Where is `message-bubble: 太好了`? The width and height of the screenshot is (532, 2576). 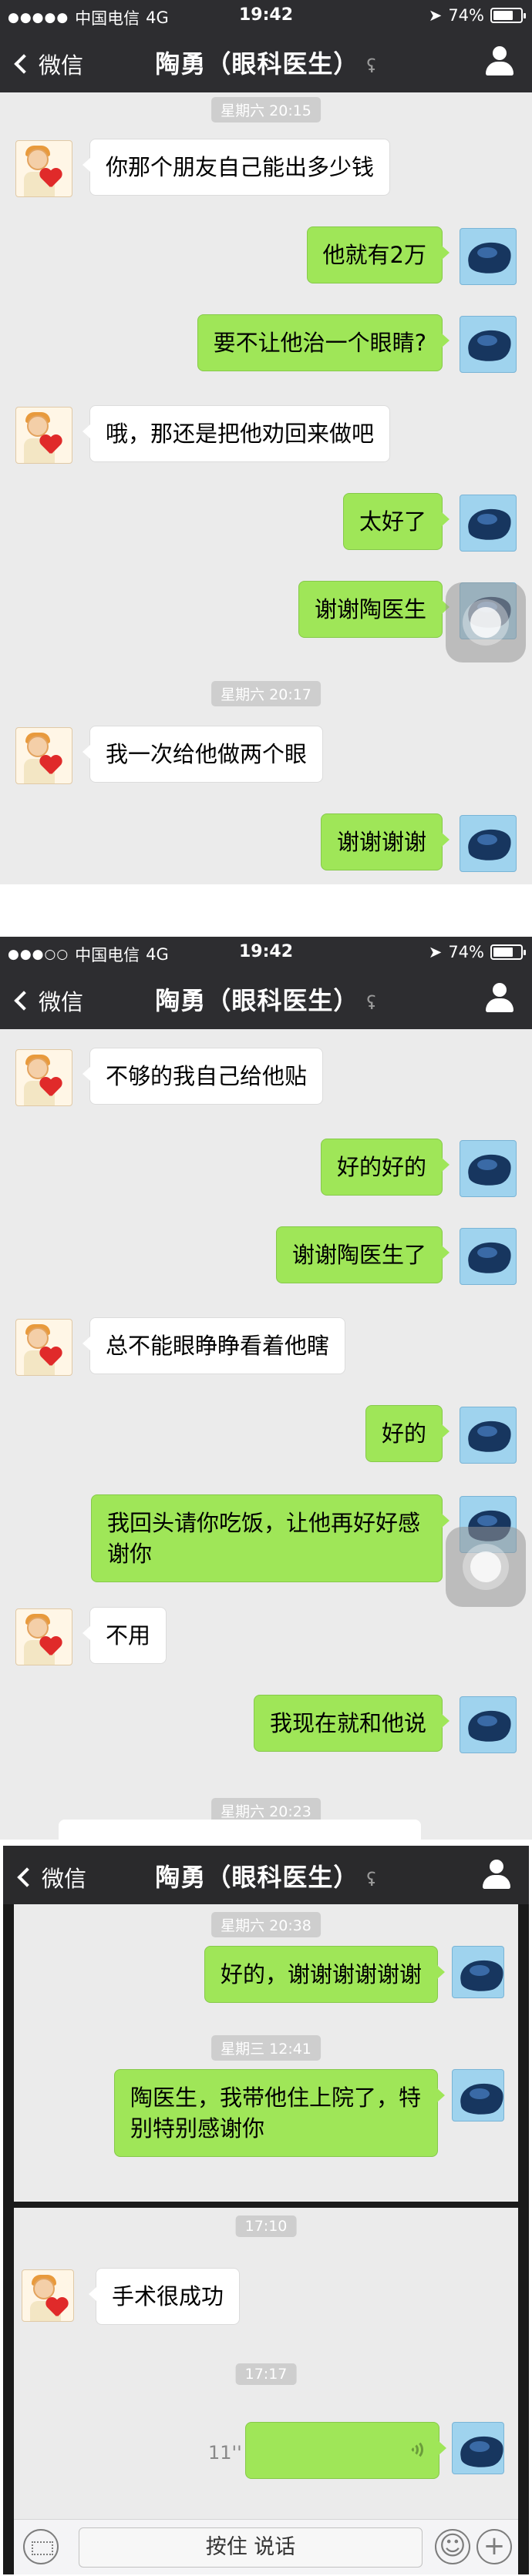
message-bubble: 太好了 is located at coordinates (396, 521).